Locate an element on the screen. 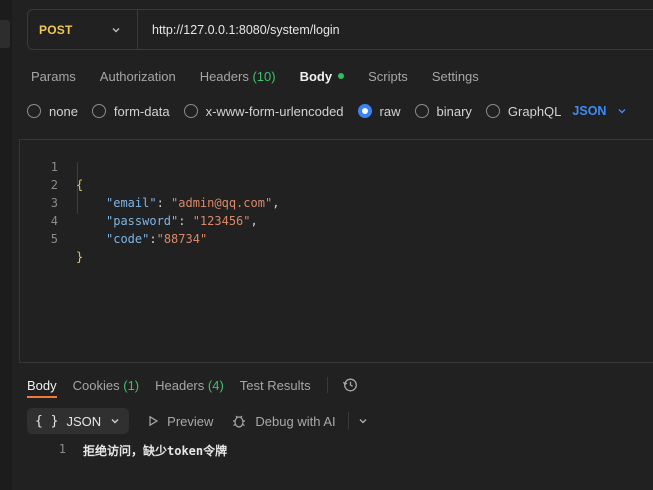 The height and width of the screenshot is (490, 653). tab-body: Body is located at coordinates (322, 76).